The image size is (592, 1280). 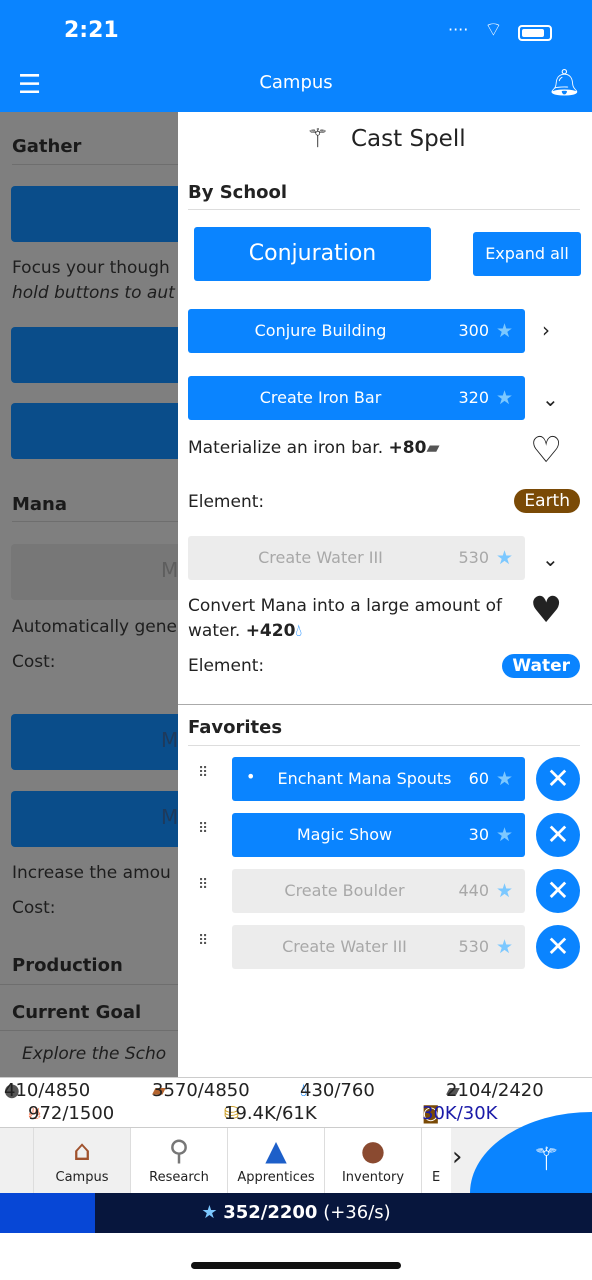 I want to click on favorite-enchant-mana-spouts: • Enchant Mana Spouts 60 ★, so click(x=378, y=779).